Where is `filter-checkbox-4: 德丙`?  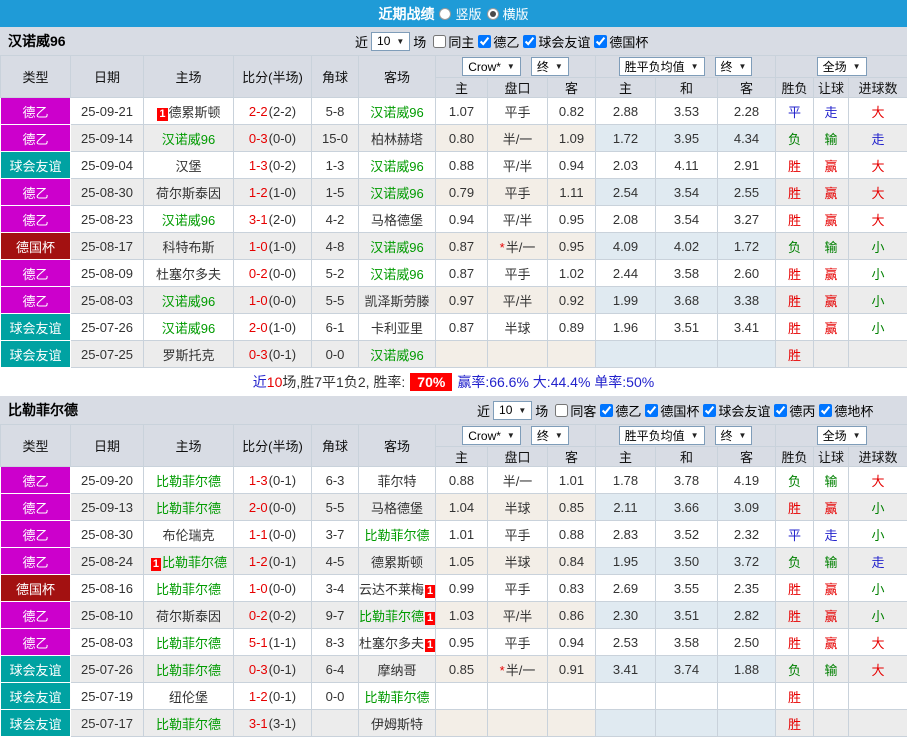 filter-checkbox-4: 德丙 is located at coordinates (794, 410).